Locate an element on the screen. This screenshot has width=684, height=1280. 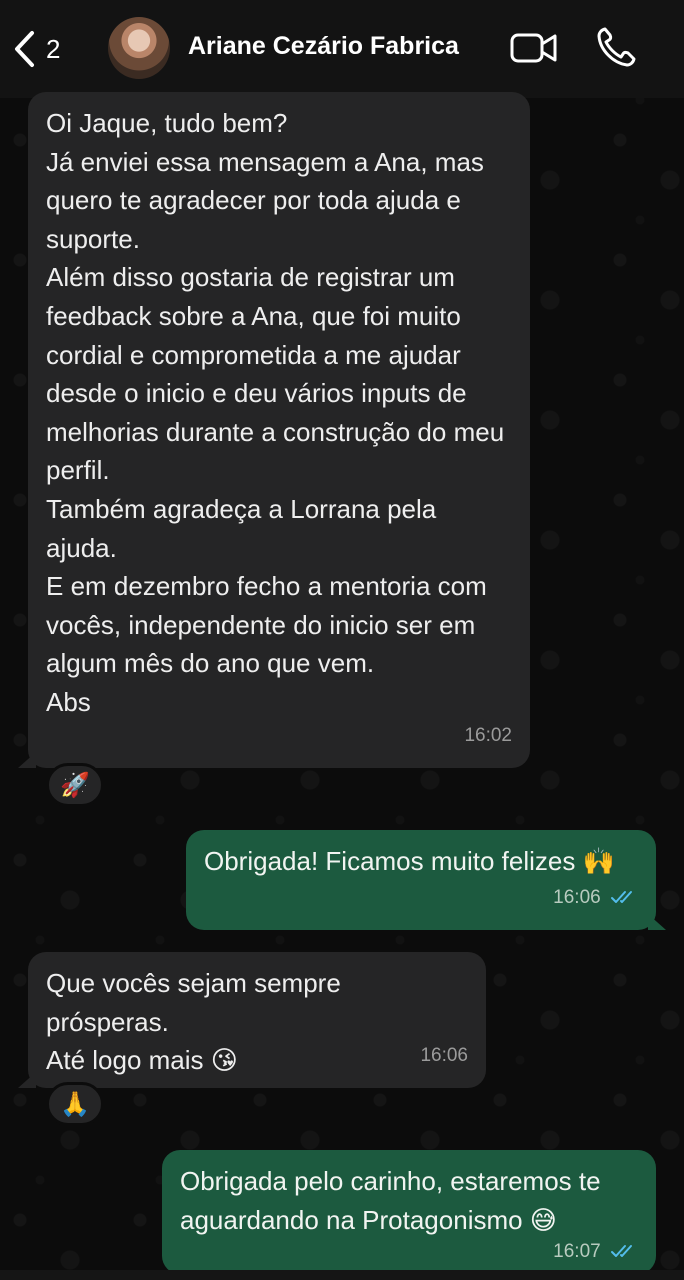
video-call-icon is located at coordinates (534, 48).